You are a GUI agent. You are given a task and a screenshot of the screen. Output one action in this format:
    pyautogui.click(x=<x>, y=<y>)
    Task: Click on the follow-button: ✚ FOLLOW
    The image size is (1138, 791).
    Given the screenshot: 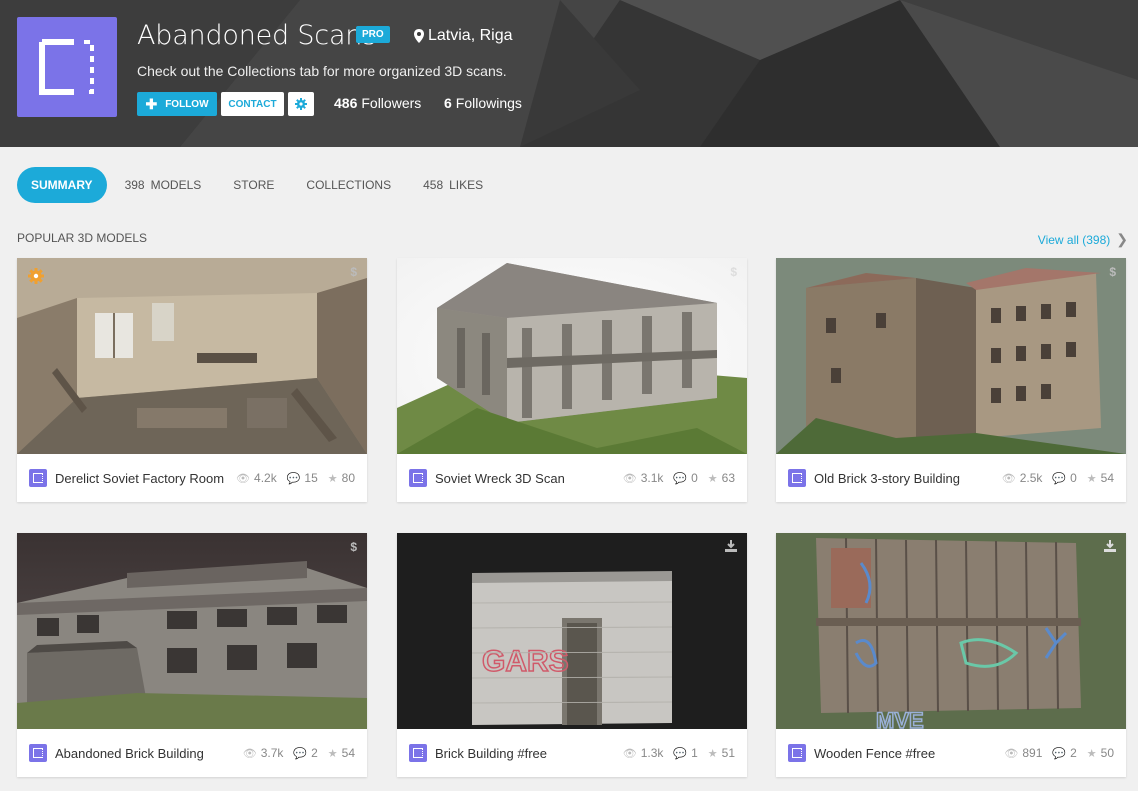 What is the action you would take?
    pyautogui.click(x=177, y=104)
    